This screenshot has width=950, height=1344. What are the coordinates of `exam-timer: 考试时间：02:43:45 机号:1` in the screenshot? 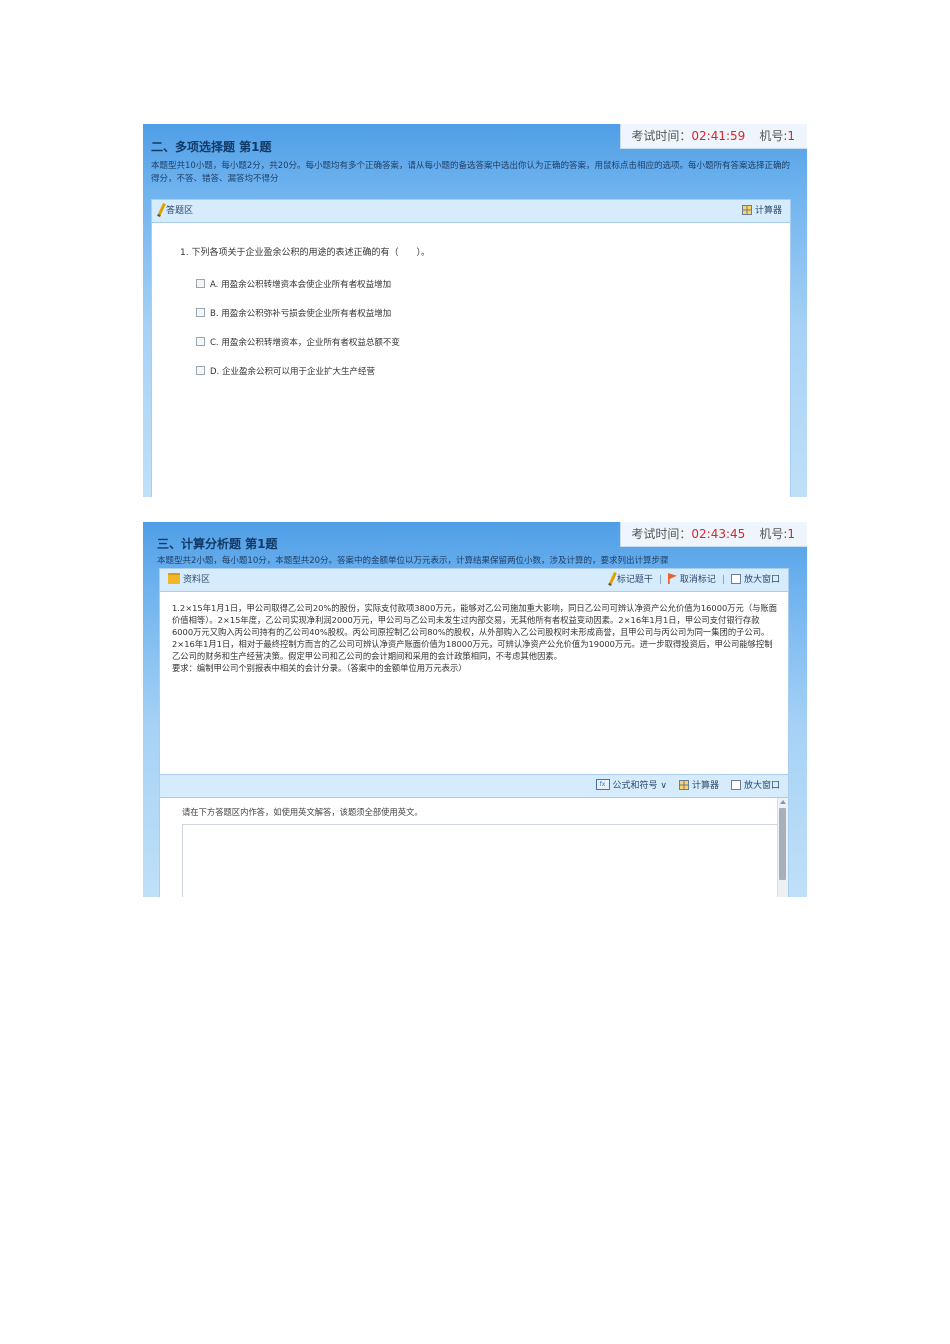 It's located at (713, 534).